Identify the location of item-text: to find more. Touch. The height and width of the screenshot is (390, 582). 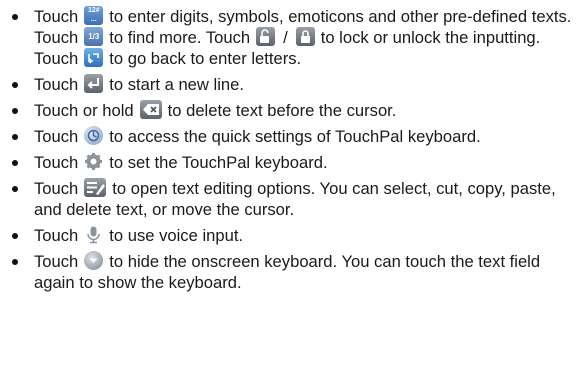
(180, 37).